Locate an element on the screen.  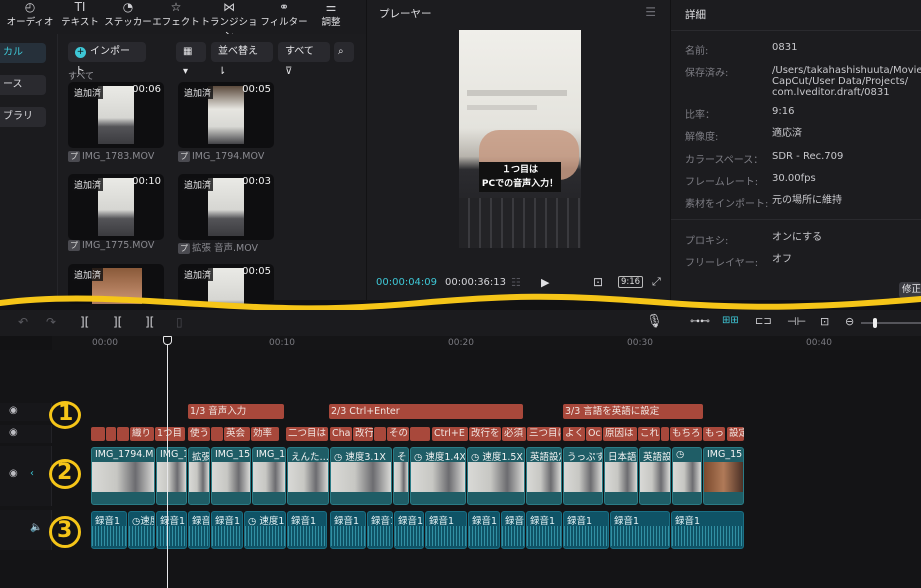
sidebar-item-local: カル is located at coordinates (23, 53).